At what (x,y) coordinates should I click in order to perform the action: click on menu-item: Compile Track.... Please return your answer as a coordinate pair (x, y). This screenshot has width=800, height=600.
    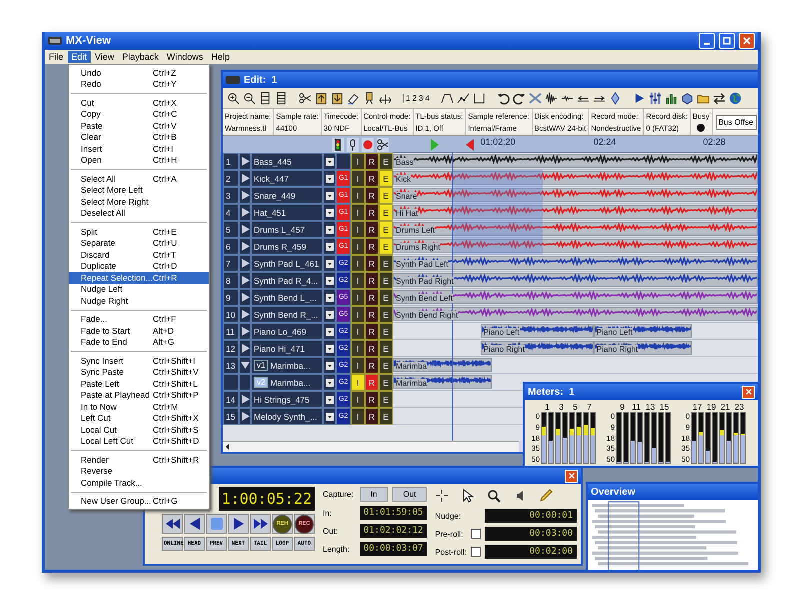
    Looking at the image, I should click on (139, 482).